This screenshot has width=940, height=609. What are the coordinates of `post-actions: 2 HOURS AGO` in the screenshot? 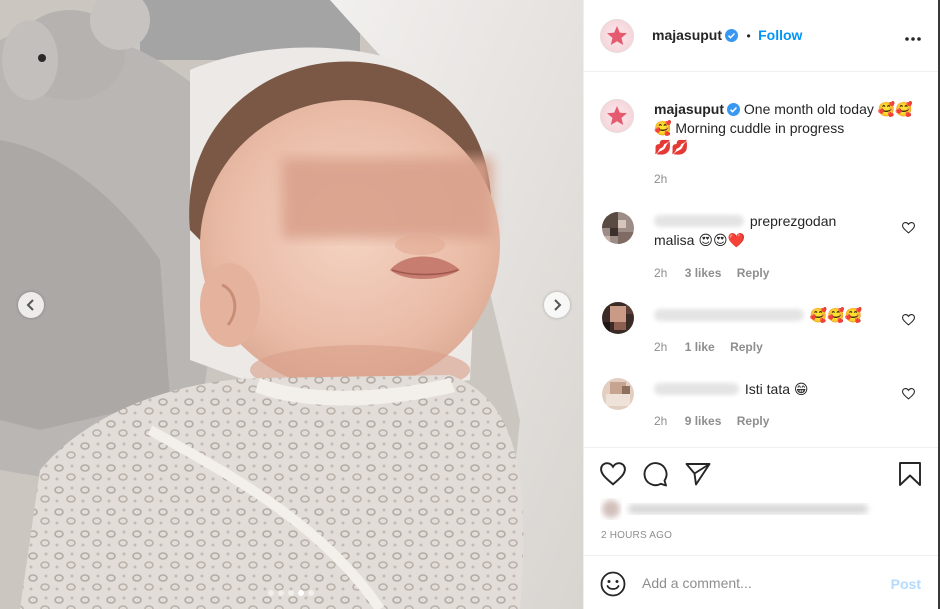 It's located at (761, 501).